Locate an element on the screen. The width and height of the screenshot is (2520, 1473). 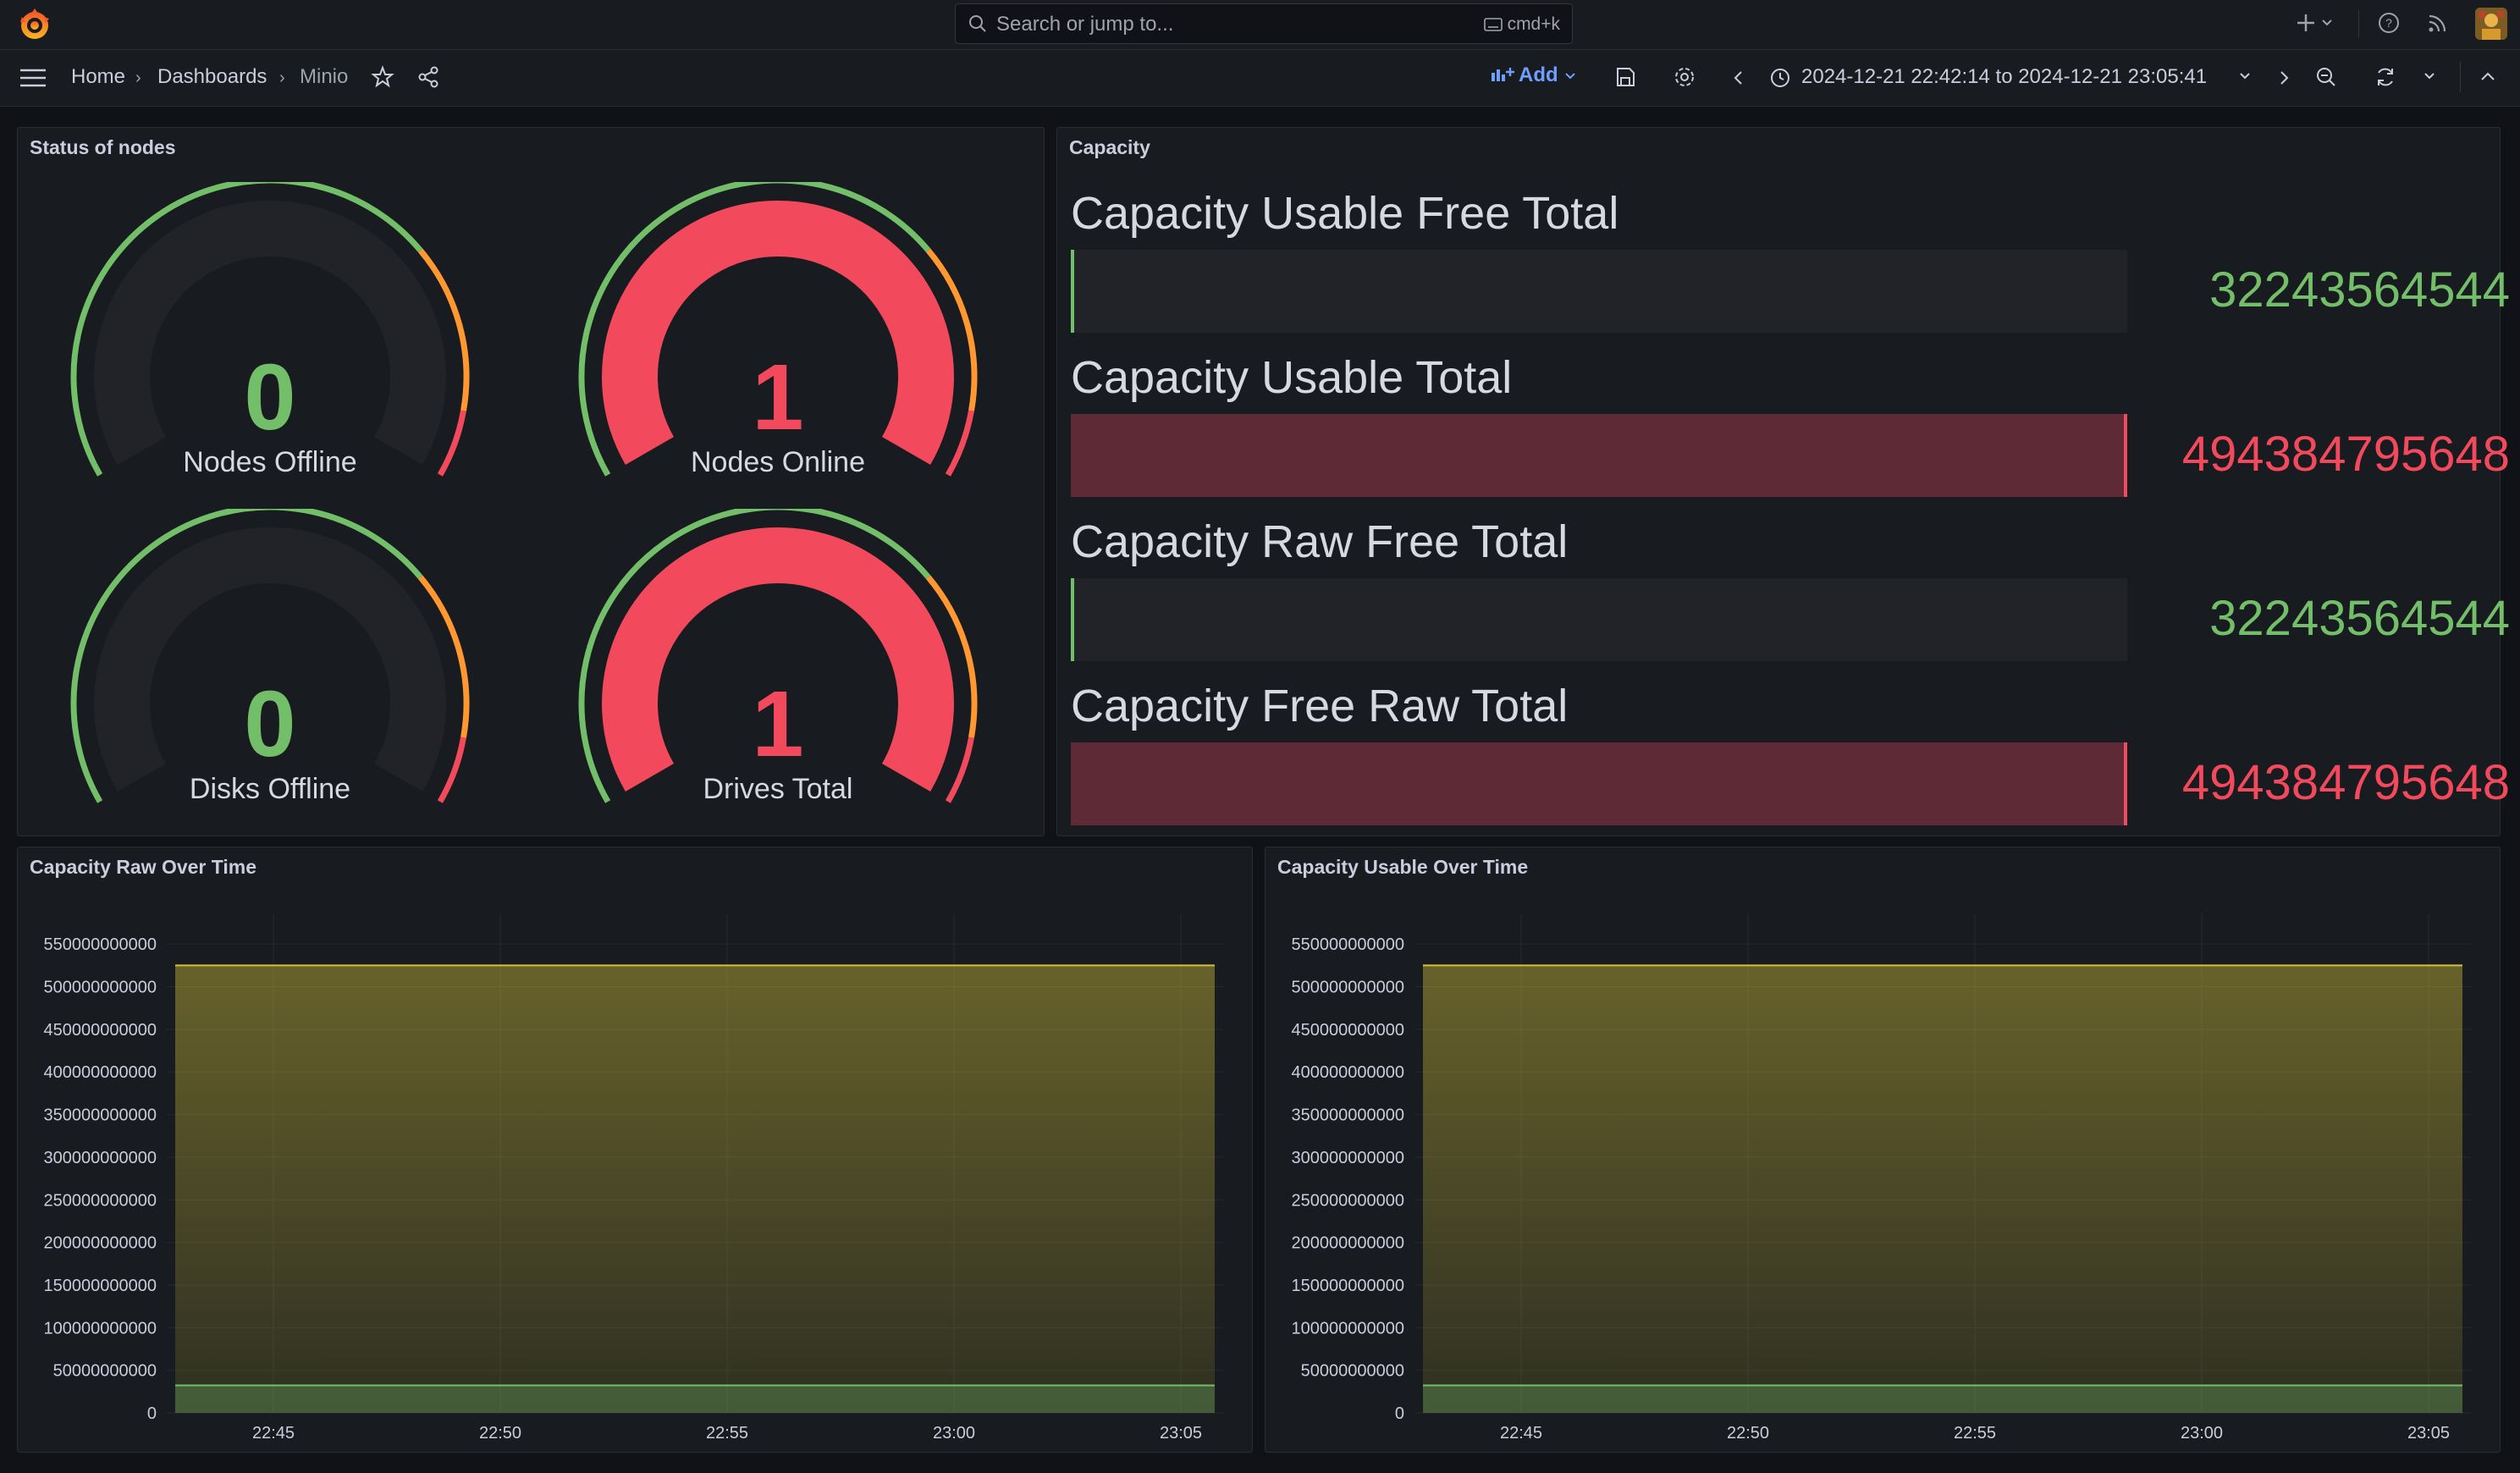
gauge-disks-offline: 0 Disks Offline is located at coordinates (270, 670).